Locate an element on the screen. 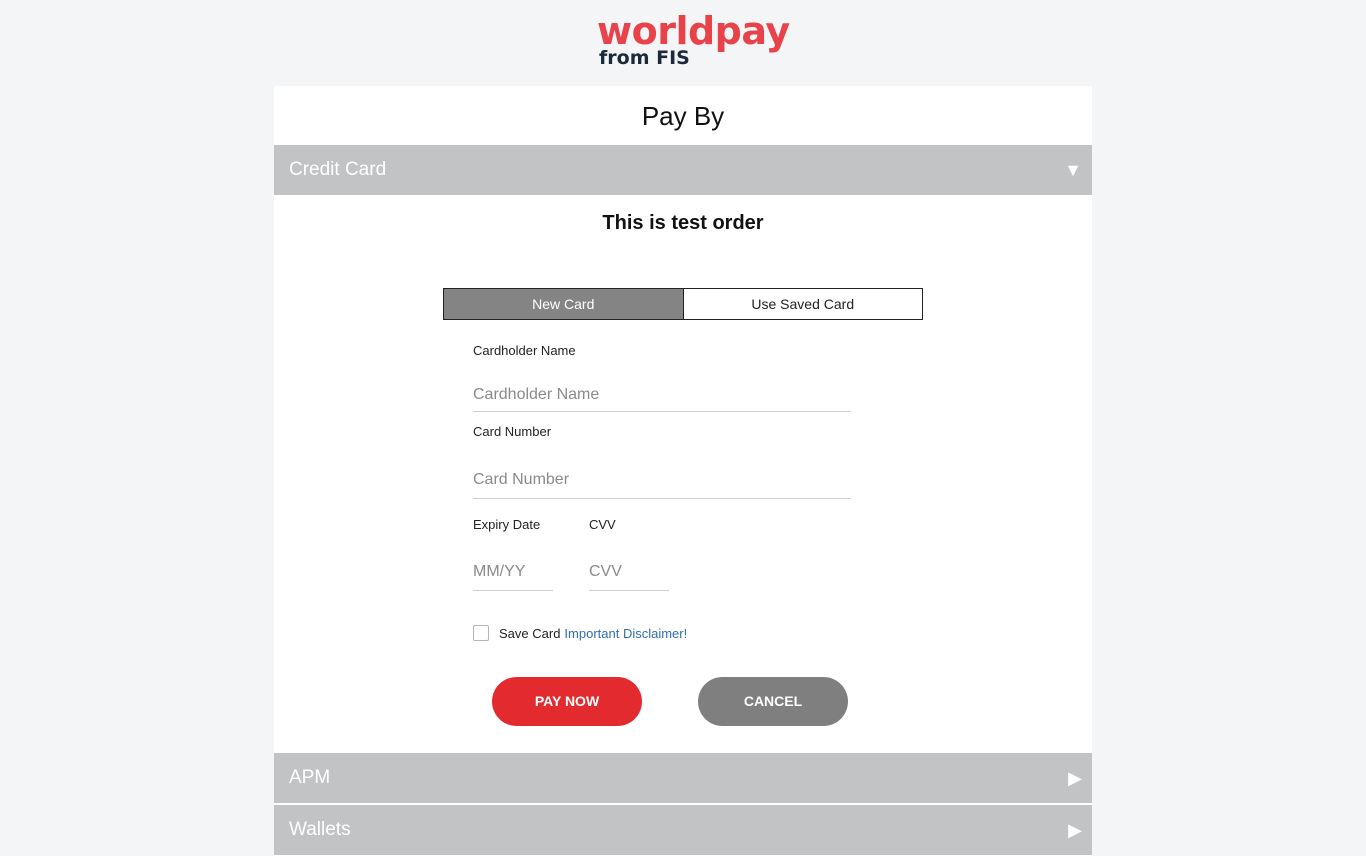  accordion-wallets: Wallets ▶ is located at coordinates (683, 830).